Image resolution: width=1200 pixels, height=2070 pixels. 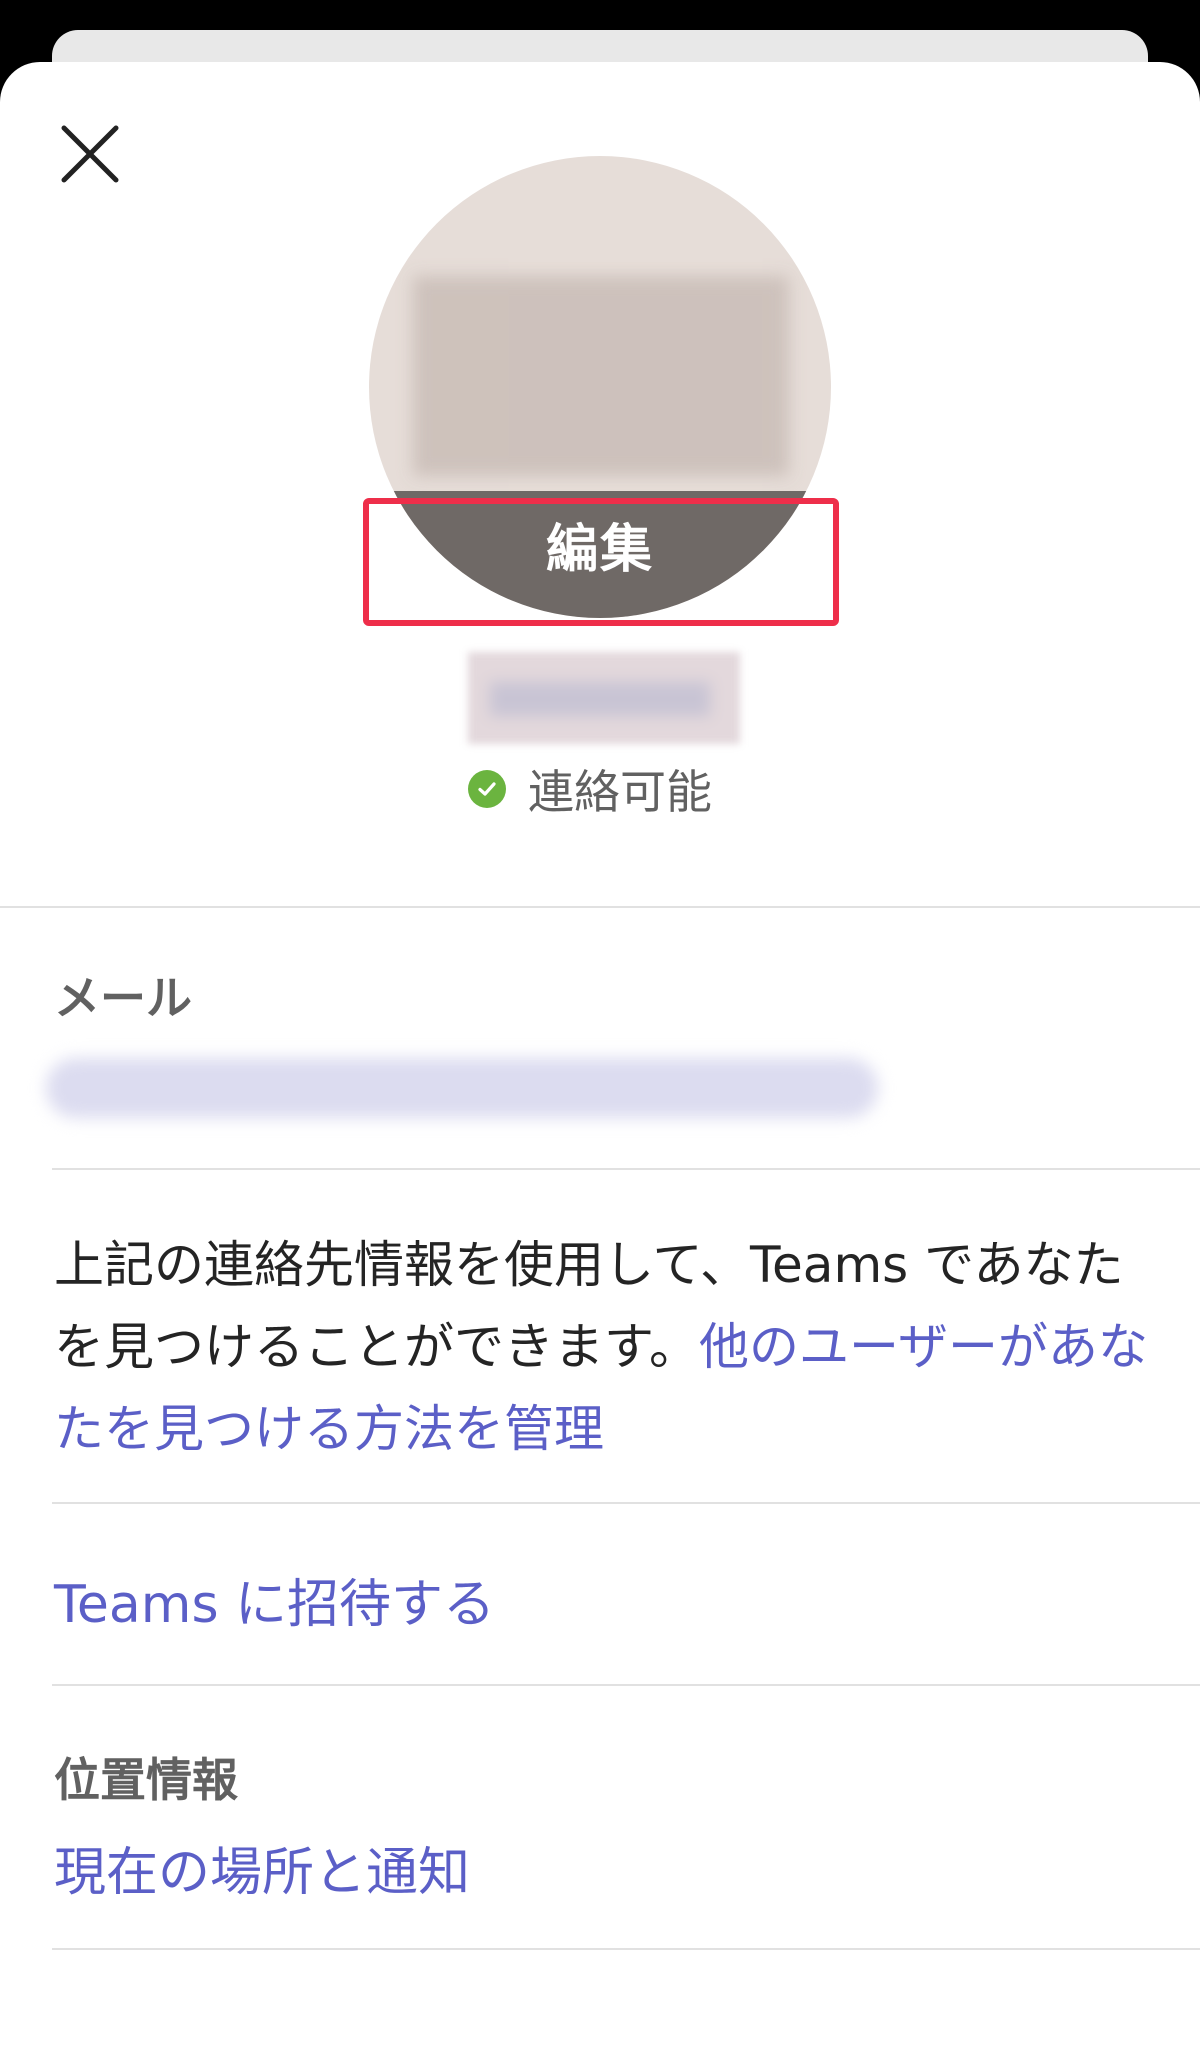 What do you see at coordinates (262, 1867) in the screenshot?
I see `current-location-link: 現在の場所と通知` at bounding box center [262, 1867].